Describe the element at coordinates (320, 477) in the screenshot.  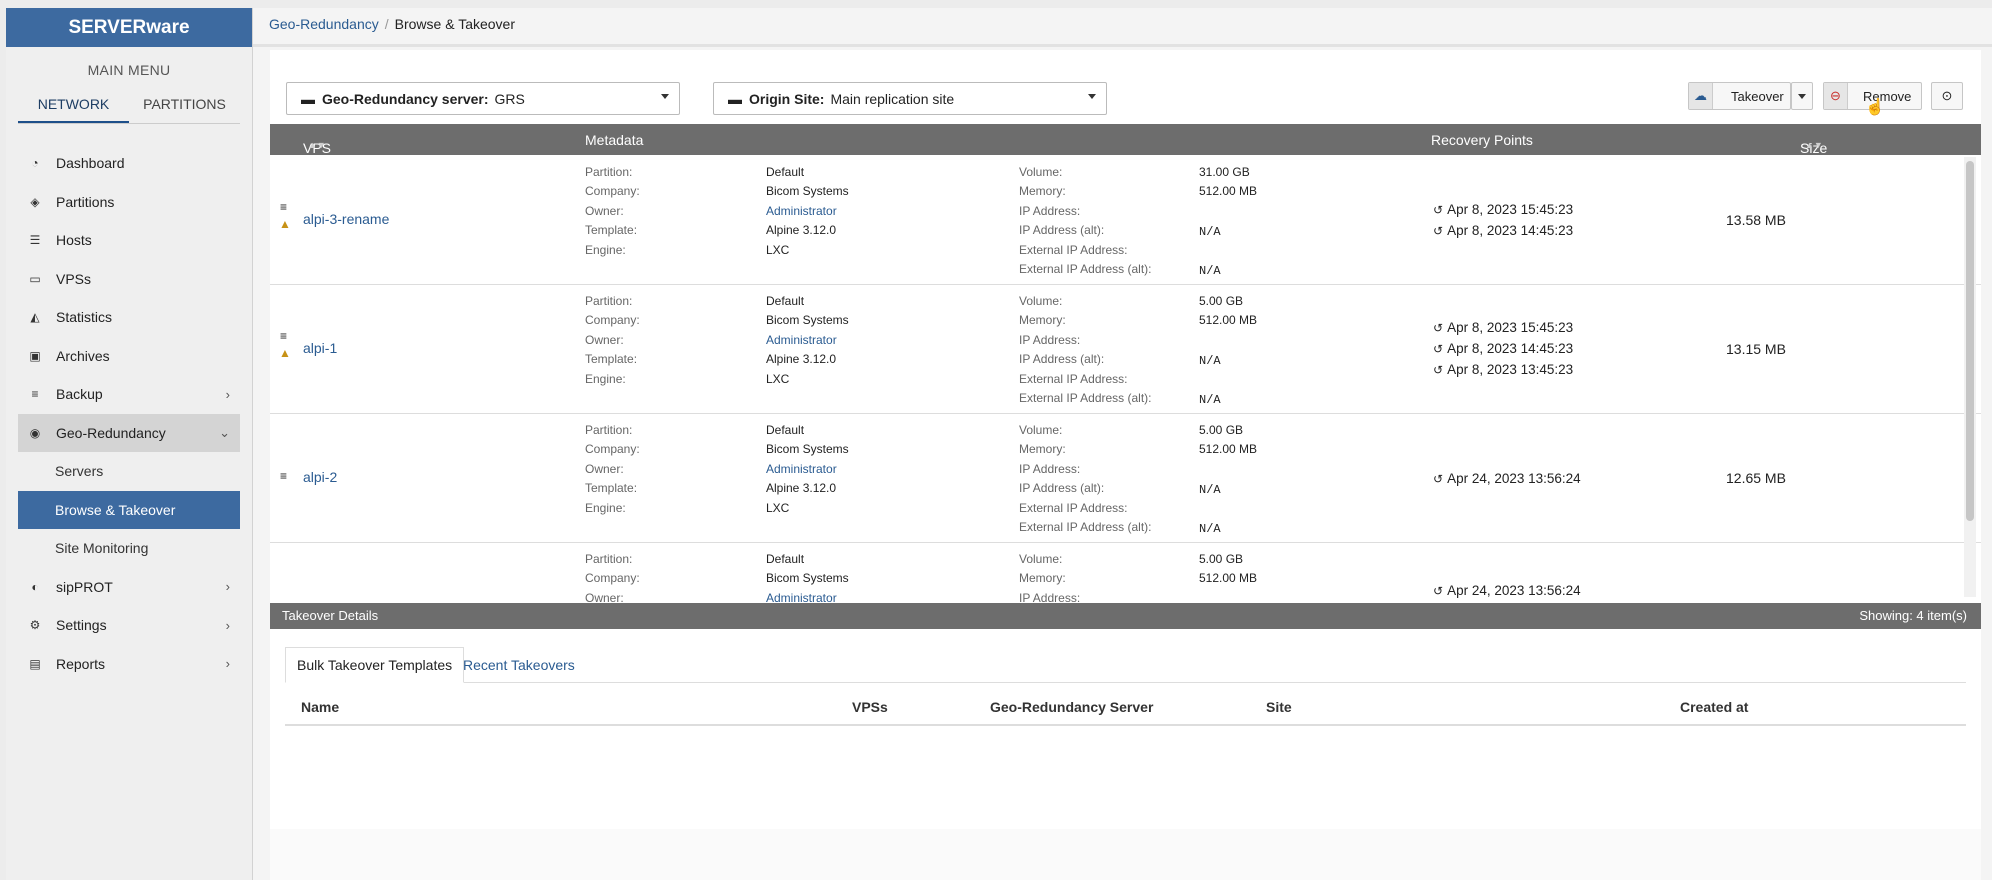
I see `vps-name-link: alpi-2` at that location.